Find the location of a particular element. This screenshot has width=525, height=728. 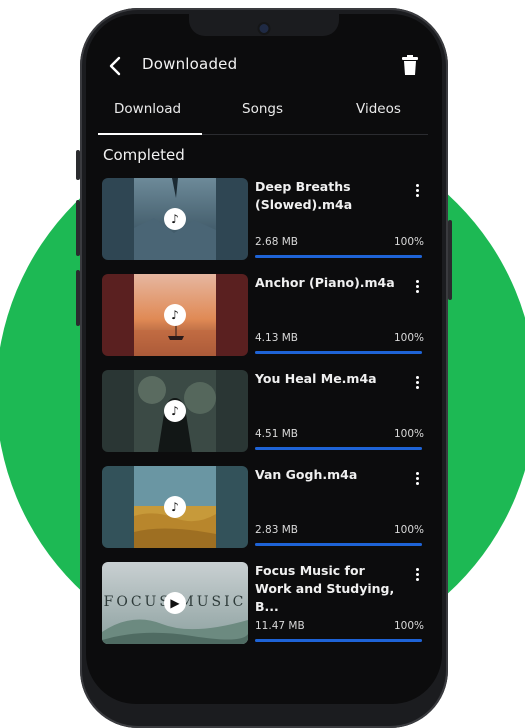

volume-up-button is located at coordinates (78, 228).